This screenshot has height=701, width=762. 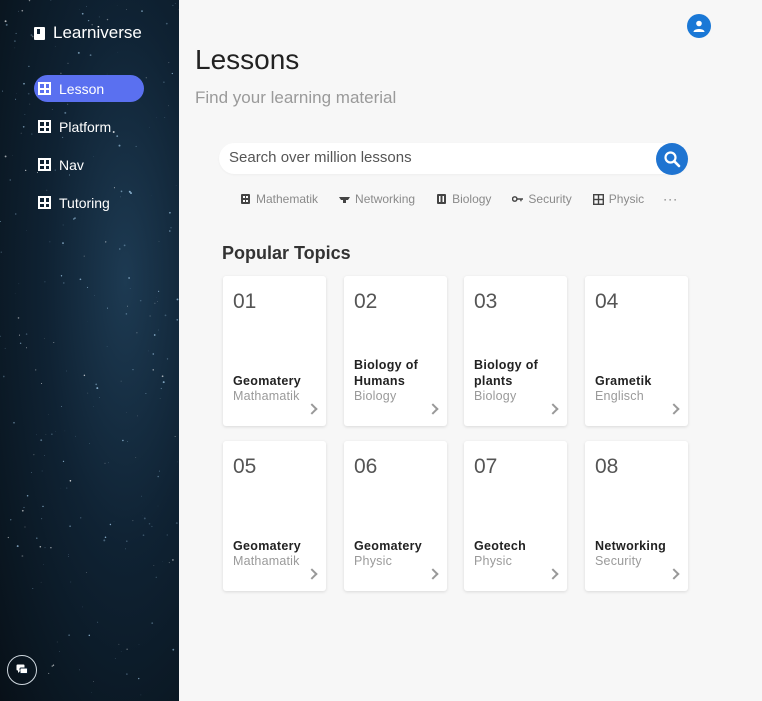 I want to click on search-bar, so click(x=453, y=159).